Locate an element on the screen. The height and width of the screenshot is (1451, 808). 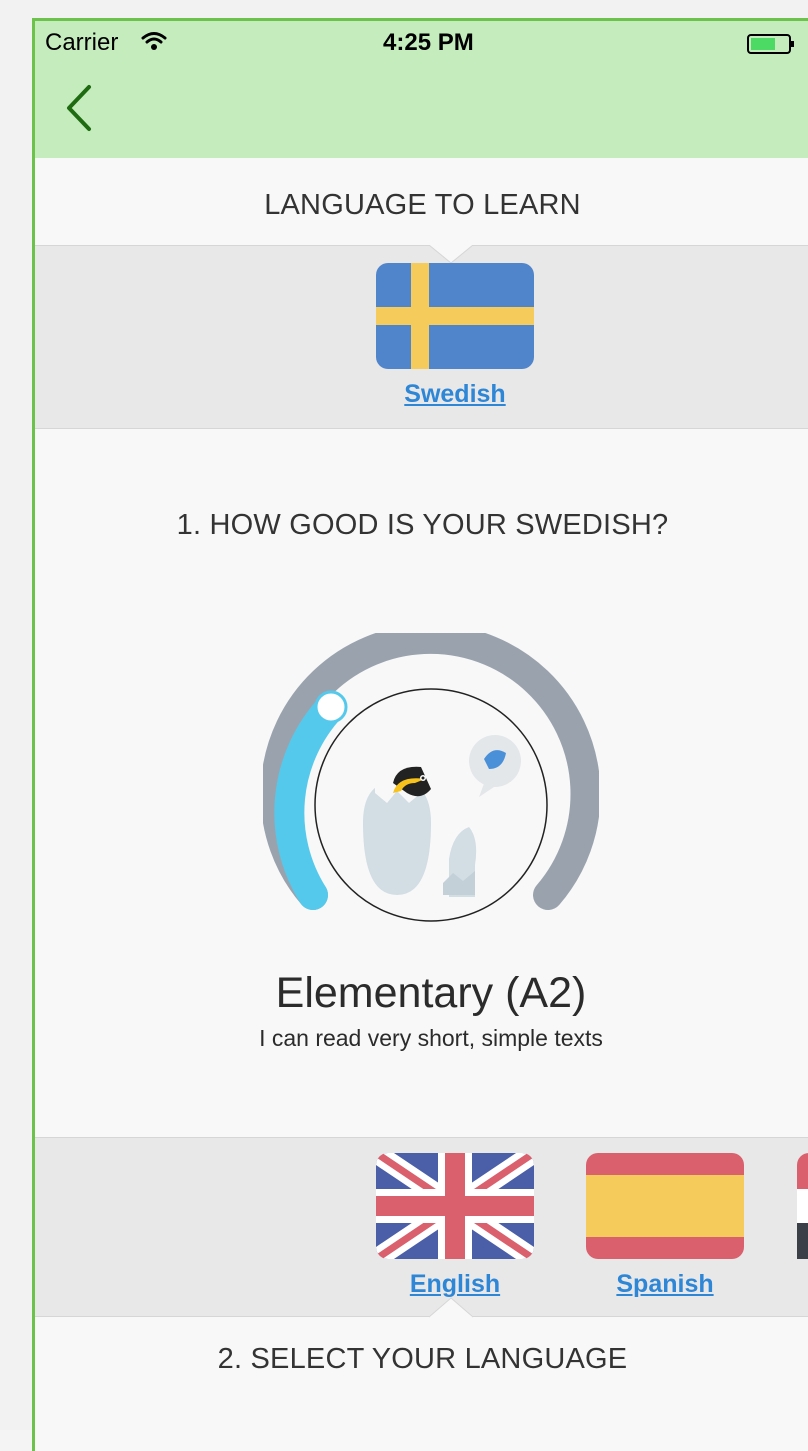
chevron-left-icon is located at coordinates (79, 108).